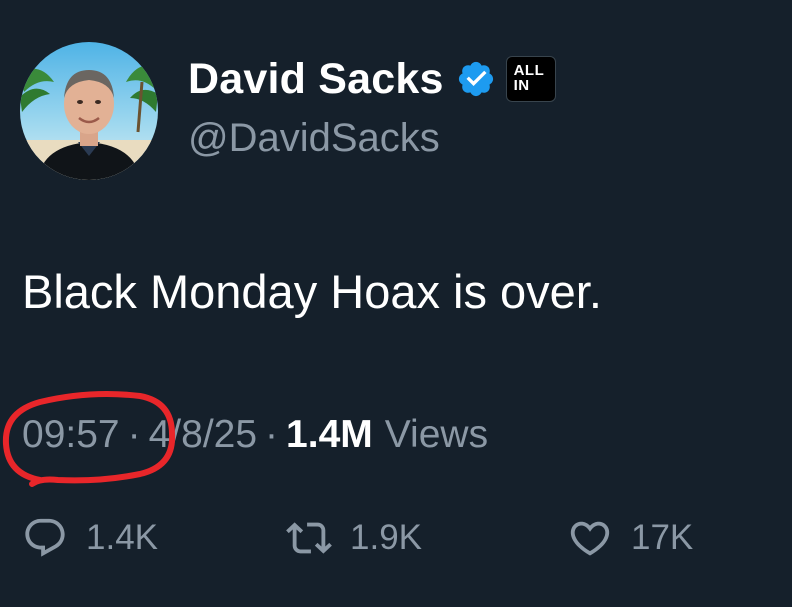 The width and height of the screenshot is (792, 607). Describe the element at coordinates (45, 537) in the screenshot. I see `reply-icon` at that location.